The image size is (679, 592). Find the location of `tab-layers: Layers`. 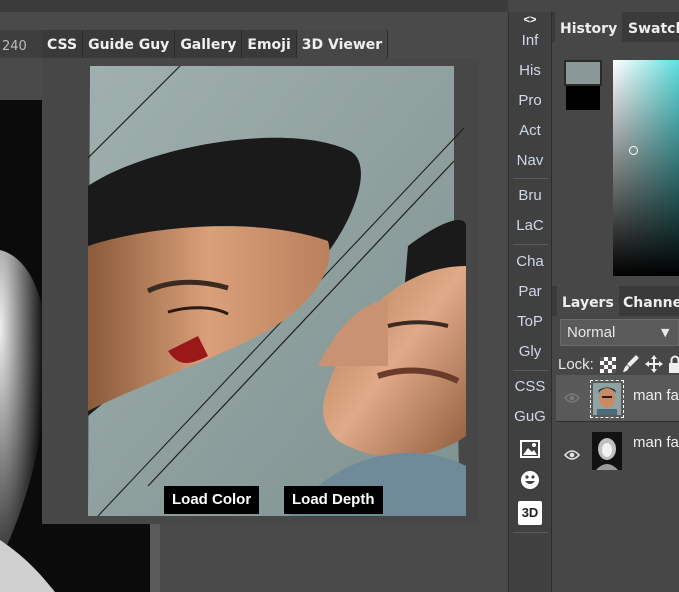

tab-layers: Layers is located at coordinates (588, 301).